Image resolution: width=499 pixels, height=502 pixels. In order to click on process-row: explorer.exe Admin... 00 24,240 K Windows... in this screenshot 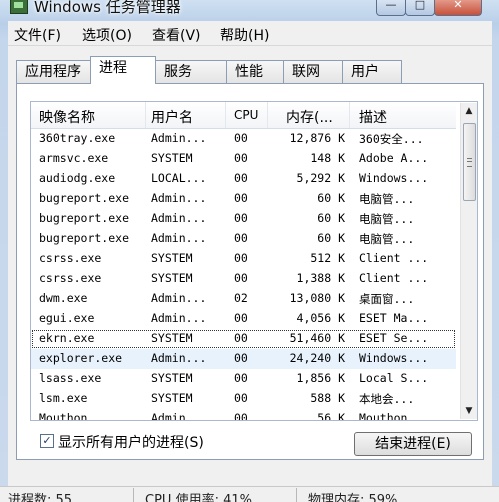, I will do `click(243, 359)`.